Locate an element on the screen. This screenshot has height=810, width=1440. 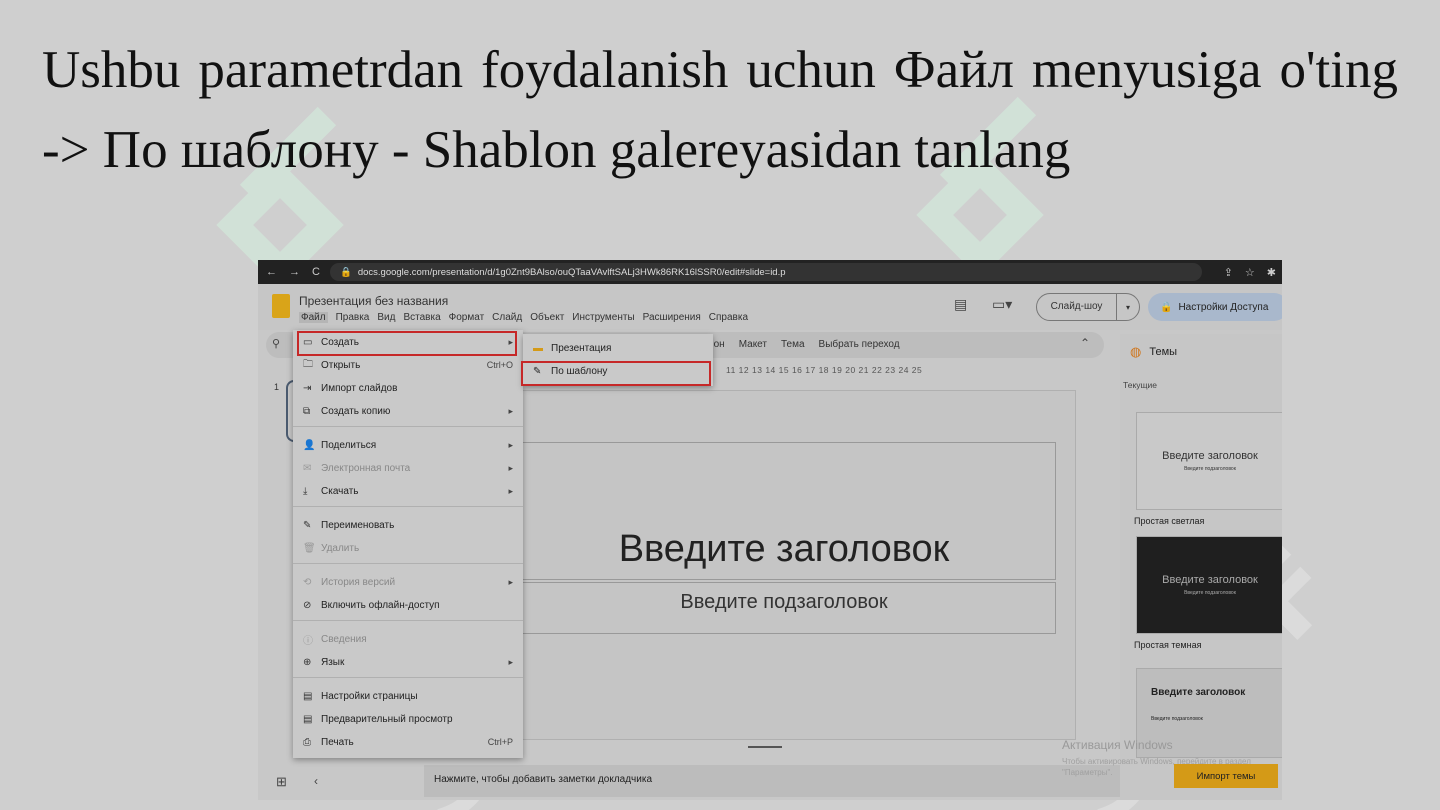
preview-icon: ▤ is located at coordinates (308, 719).